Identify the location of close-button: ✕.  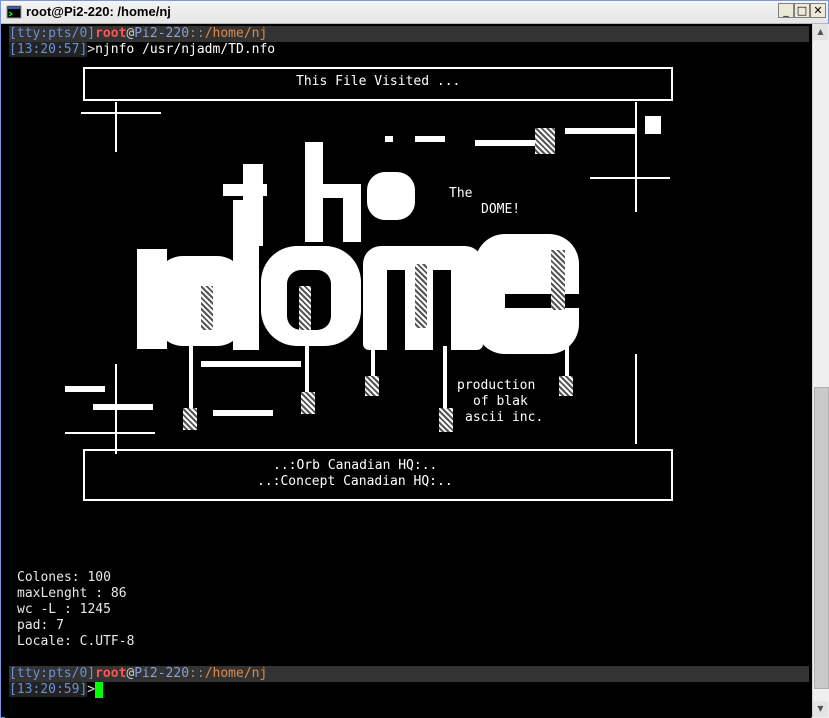
(818, 10).